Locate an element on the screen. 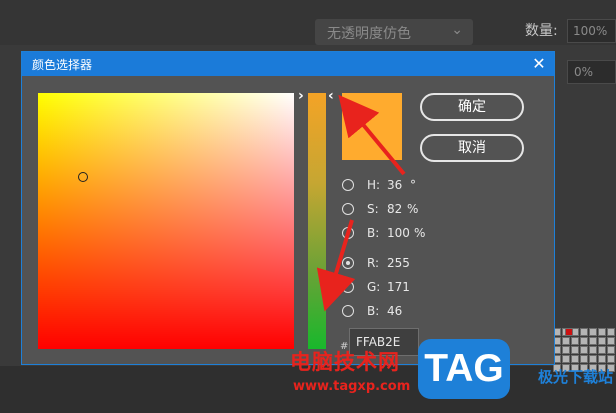 This screenshot has height=413, width=616. new-color-swatch is located at coordinates (372, 109).